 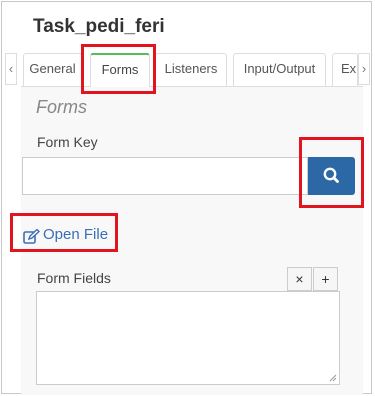 What do you see at coordinates (279, 69) in the screenshot?
I see `tab-input-output: Input/Output` at bounding box center [279, 69].